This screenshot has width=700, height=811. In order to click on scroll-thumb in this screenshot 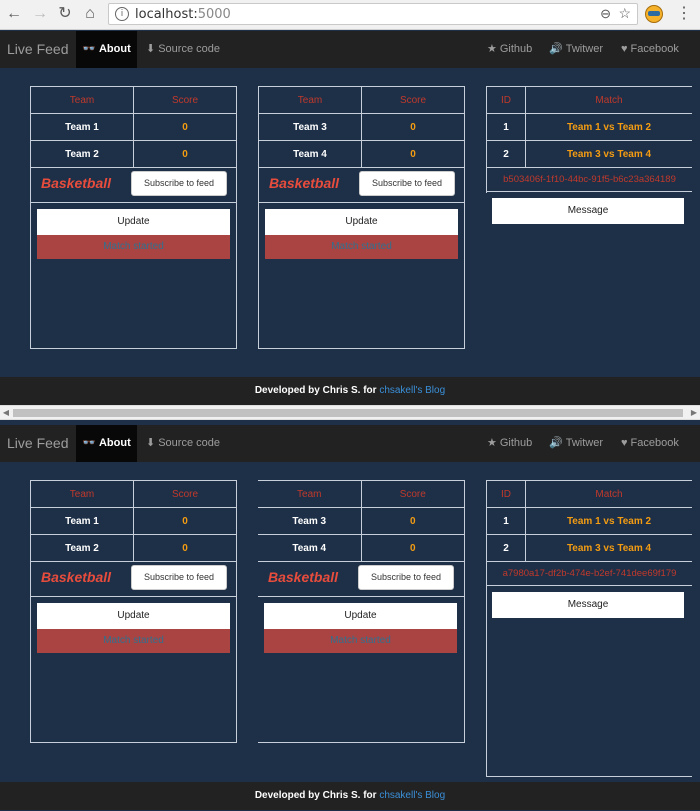, I will do `click(348, 413)`.